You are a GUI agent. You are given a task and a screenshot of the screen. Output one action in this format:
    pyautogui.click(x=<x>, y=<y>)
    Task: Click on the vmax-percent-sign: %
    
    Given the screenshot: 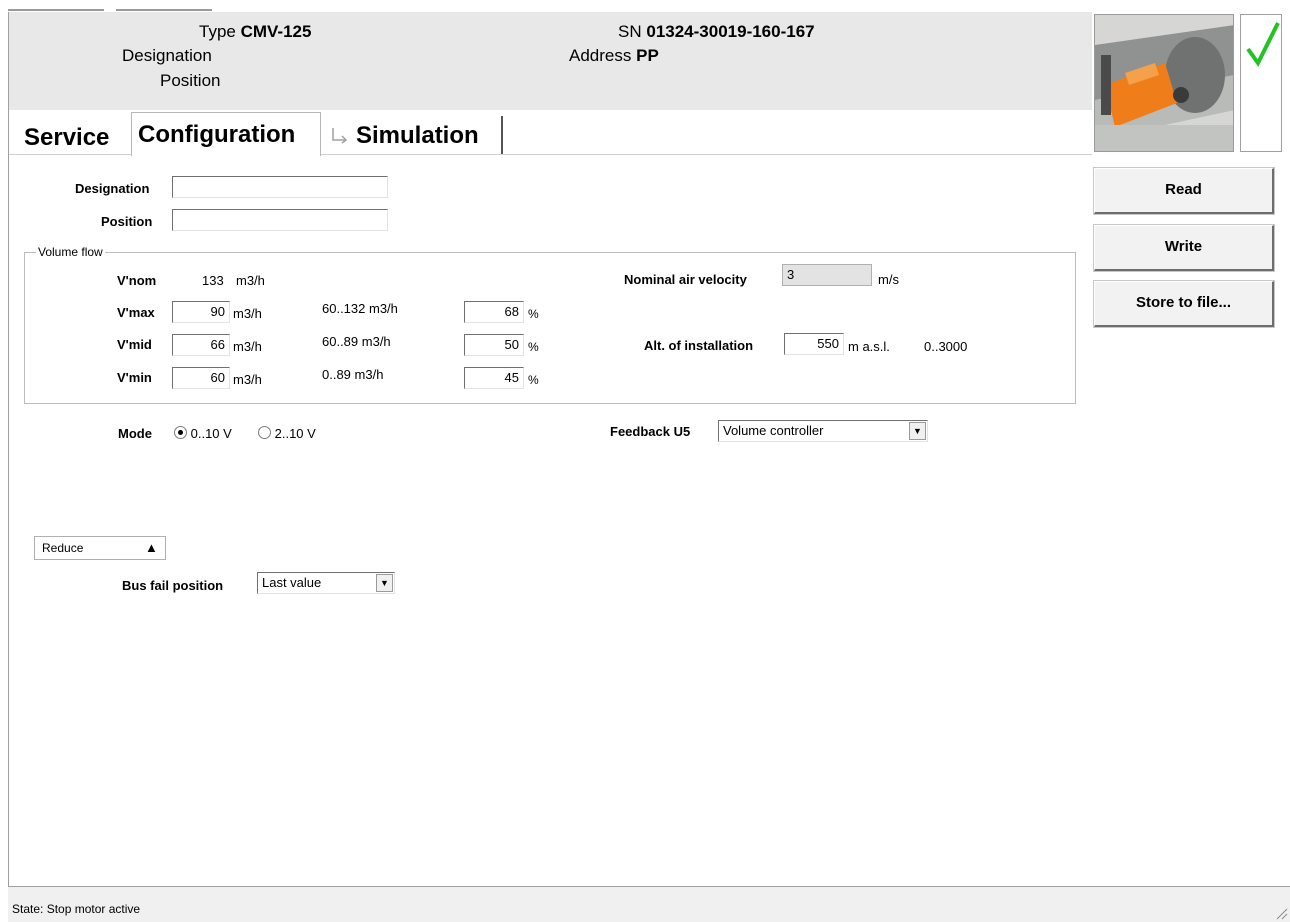 What is the action you would take?
    pyautogui.click(x=533, y=314)
    